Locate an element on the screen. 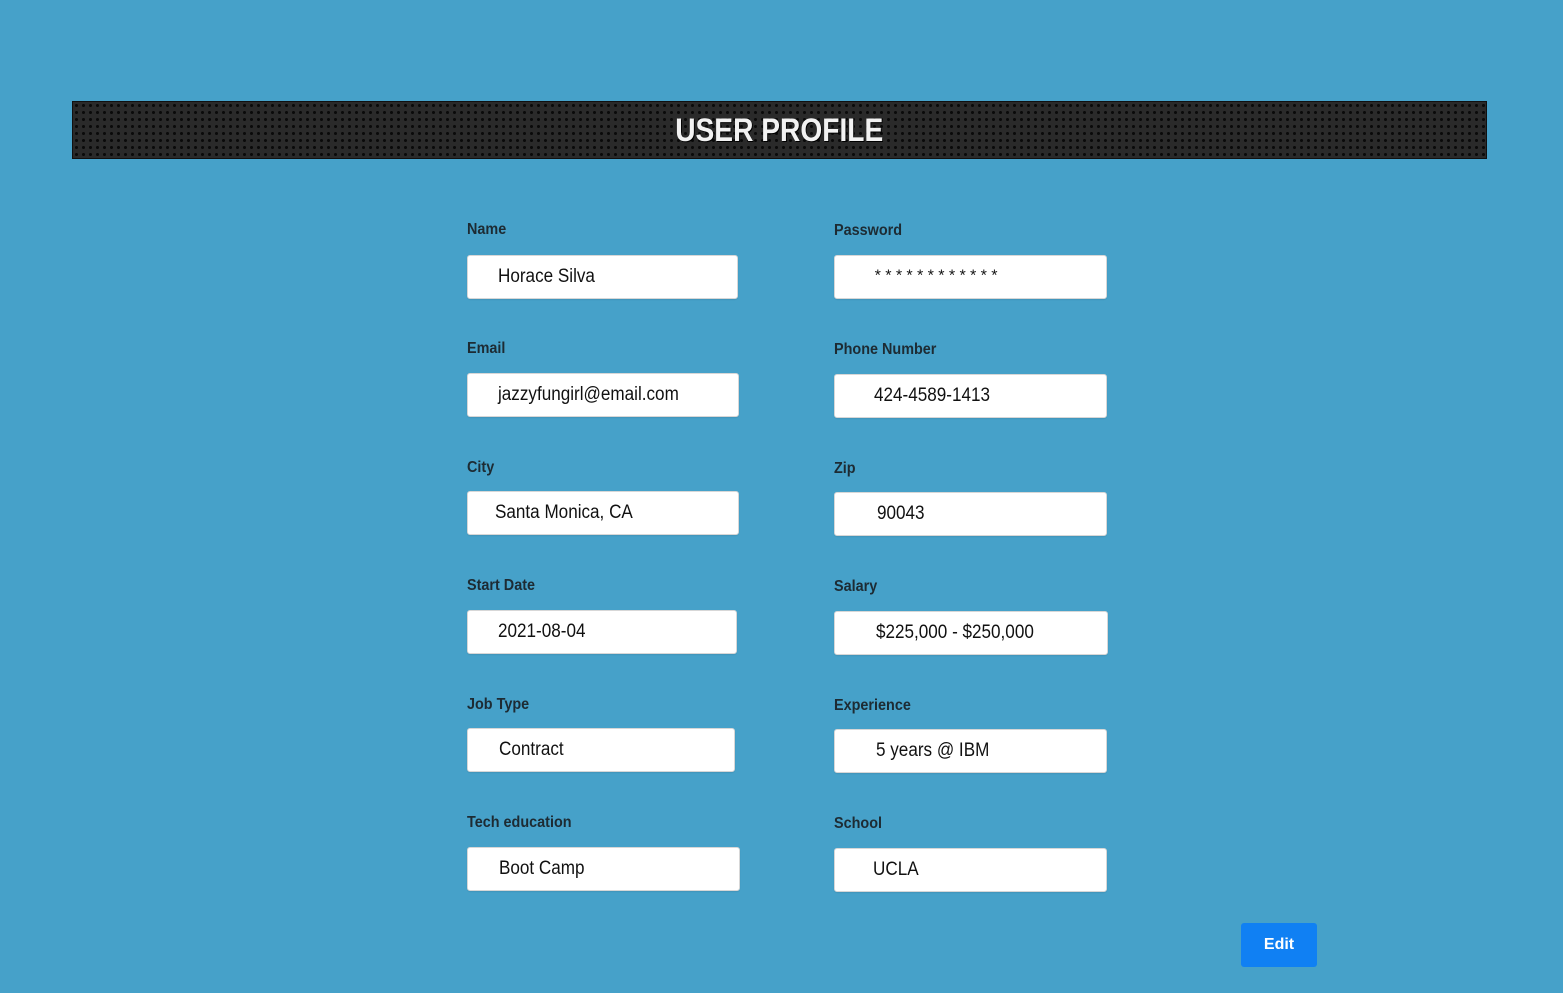 The image size is (1563, 993). password-value: ************ is located at coordinates (937, 277).